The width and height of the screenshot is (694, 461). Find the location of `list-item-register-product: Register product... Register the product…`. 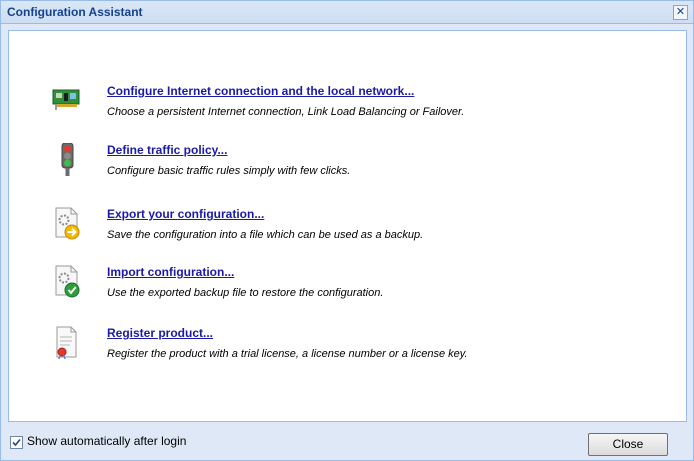

list-item-register-product: Register product... Register the product… is located at coordinates (344, 348).